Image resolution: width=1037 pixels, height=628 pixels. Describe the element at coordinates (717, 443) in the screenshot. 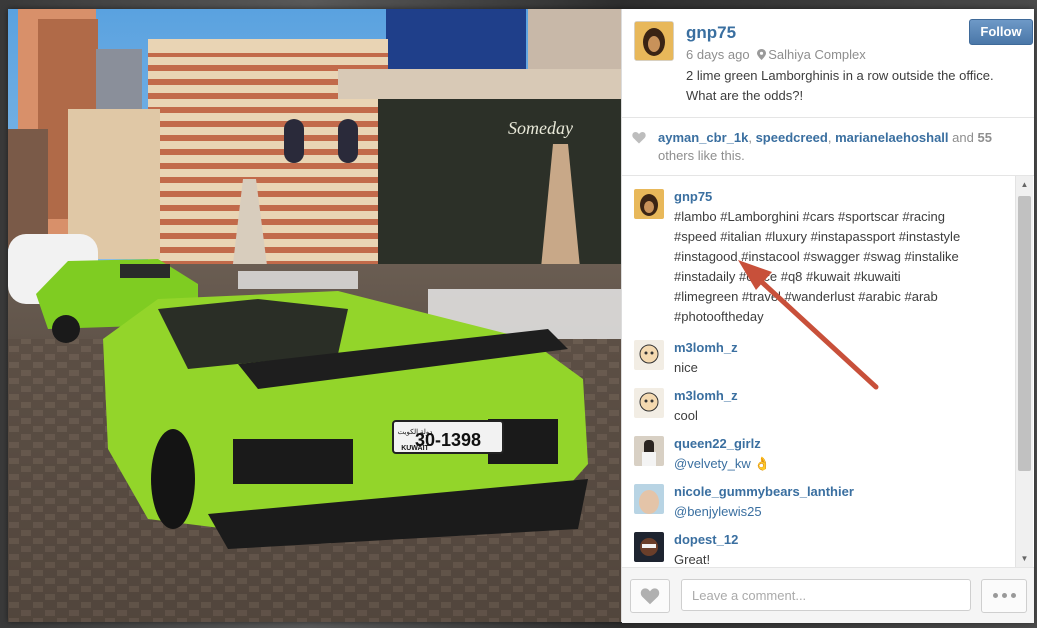

I see `commenter-username: queen22_girlz` at that location.